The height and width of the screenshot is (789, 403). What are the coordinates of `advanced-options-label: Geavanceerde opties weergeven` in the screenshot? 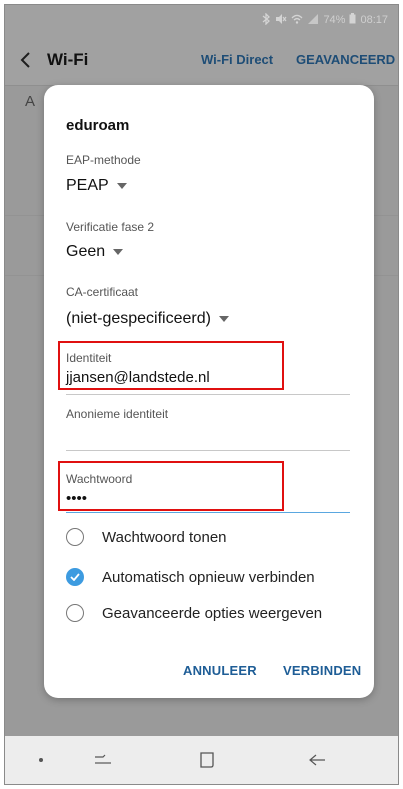 It's located at (212, 613).